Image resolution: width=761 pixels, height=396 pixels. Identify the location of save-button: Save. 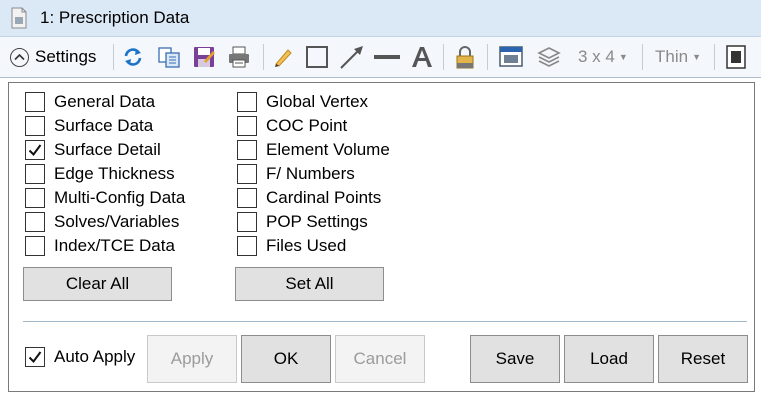
(515, 359).